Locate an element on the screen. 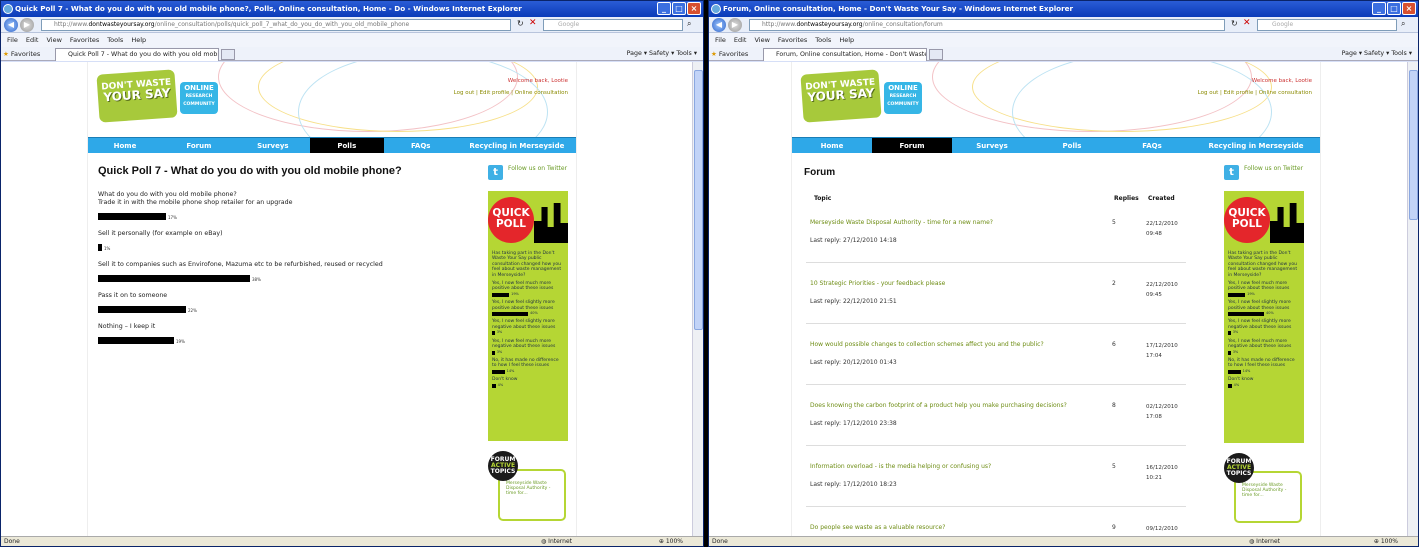  menu-bar: File Edit View Favorites Tools Help is located at coordinates (1063, 40).